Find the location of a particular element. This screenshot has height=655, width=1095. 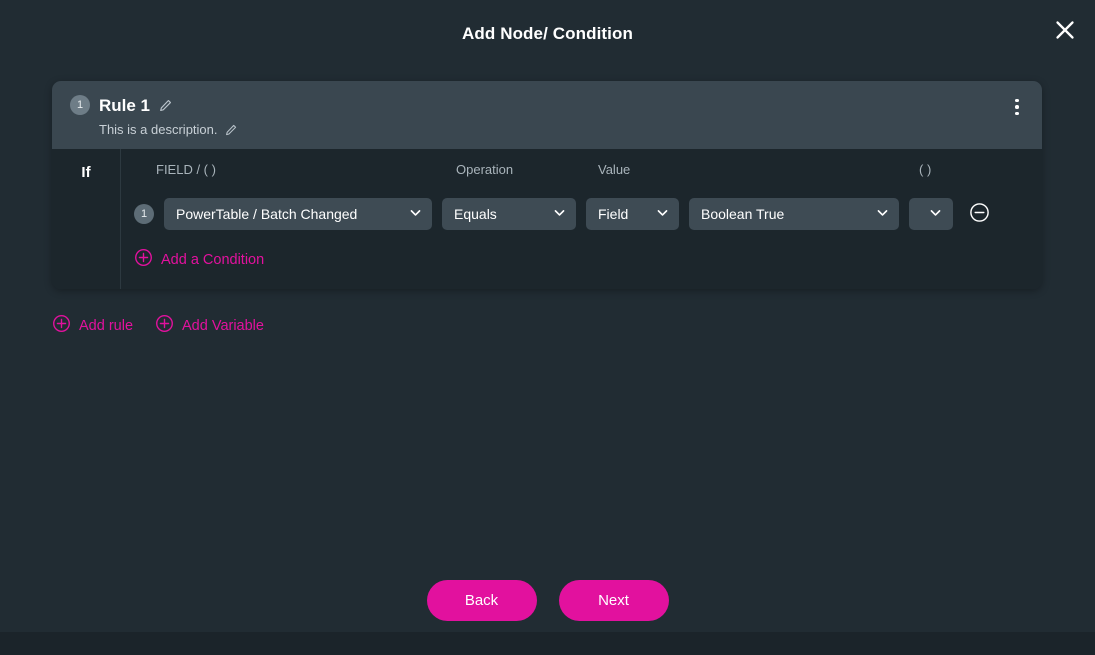

rule-actions: Add rule Add Variable is located at coordinates (158, 325).